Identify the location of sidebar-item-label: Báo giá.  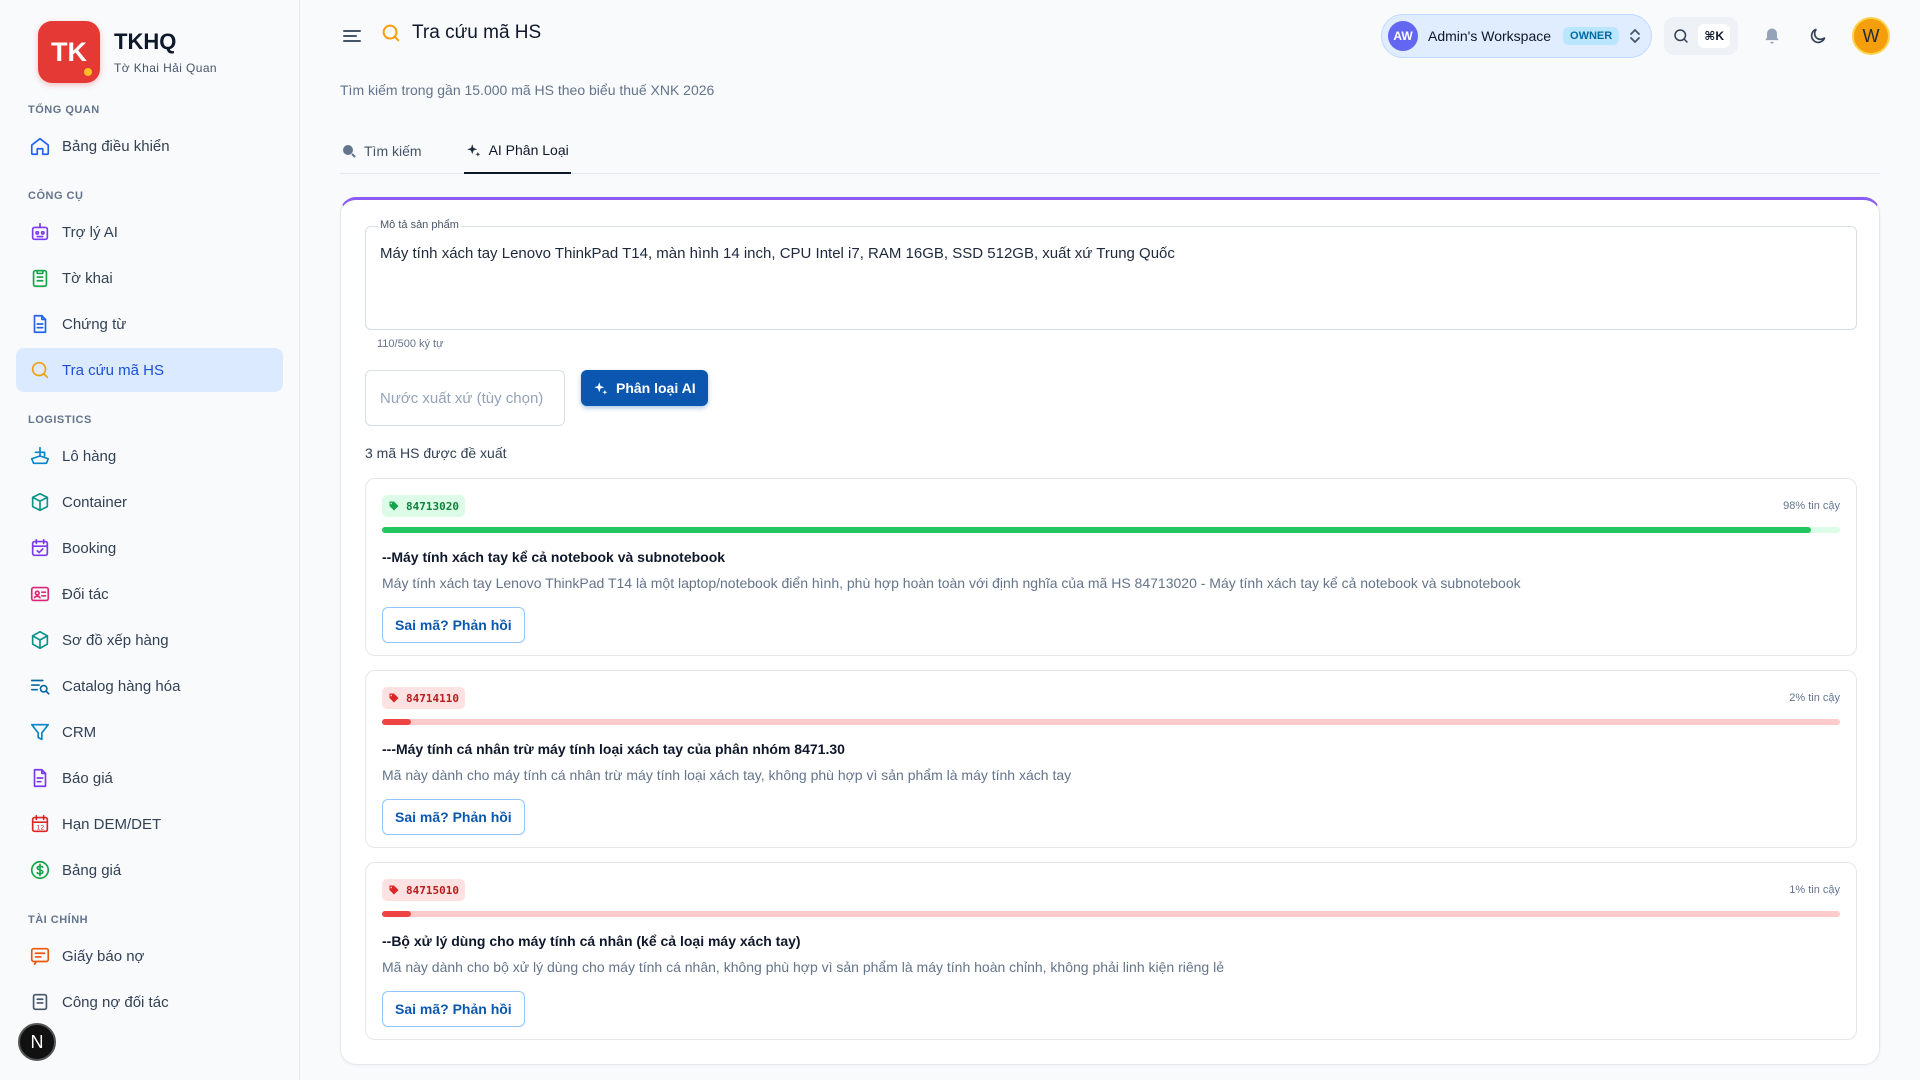
(87, 778).